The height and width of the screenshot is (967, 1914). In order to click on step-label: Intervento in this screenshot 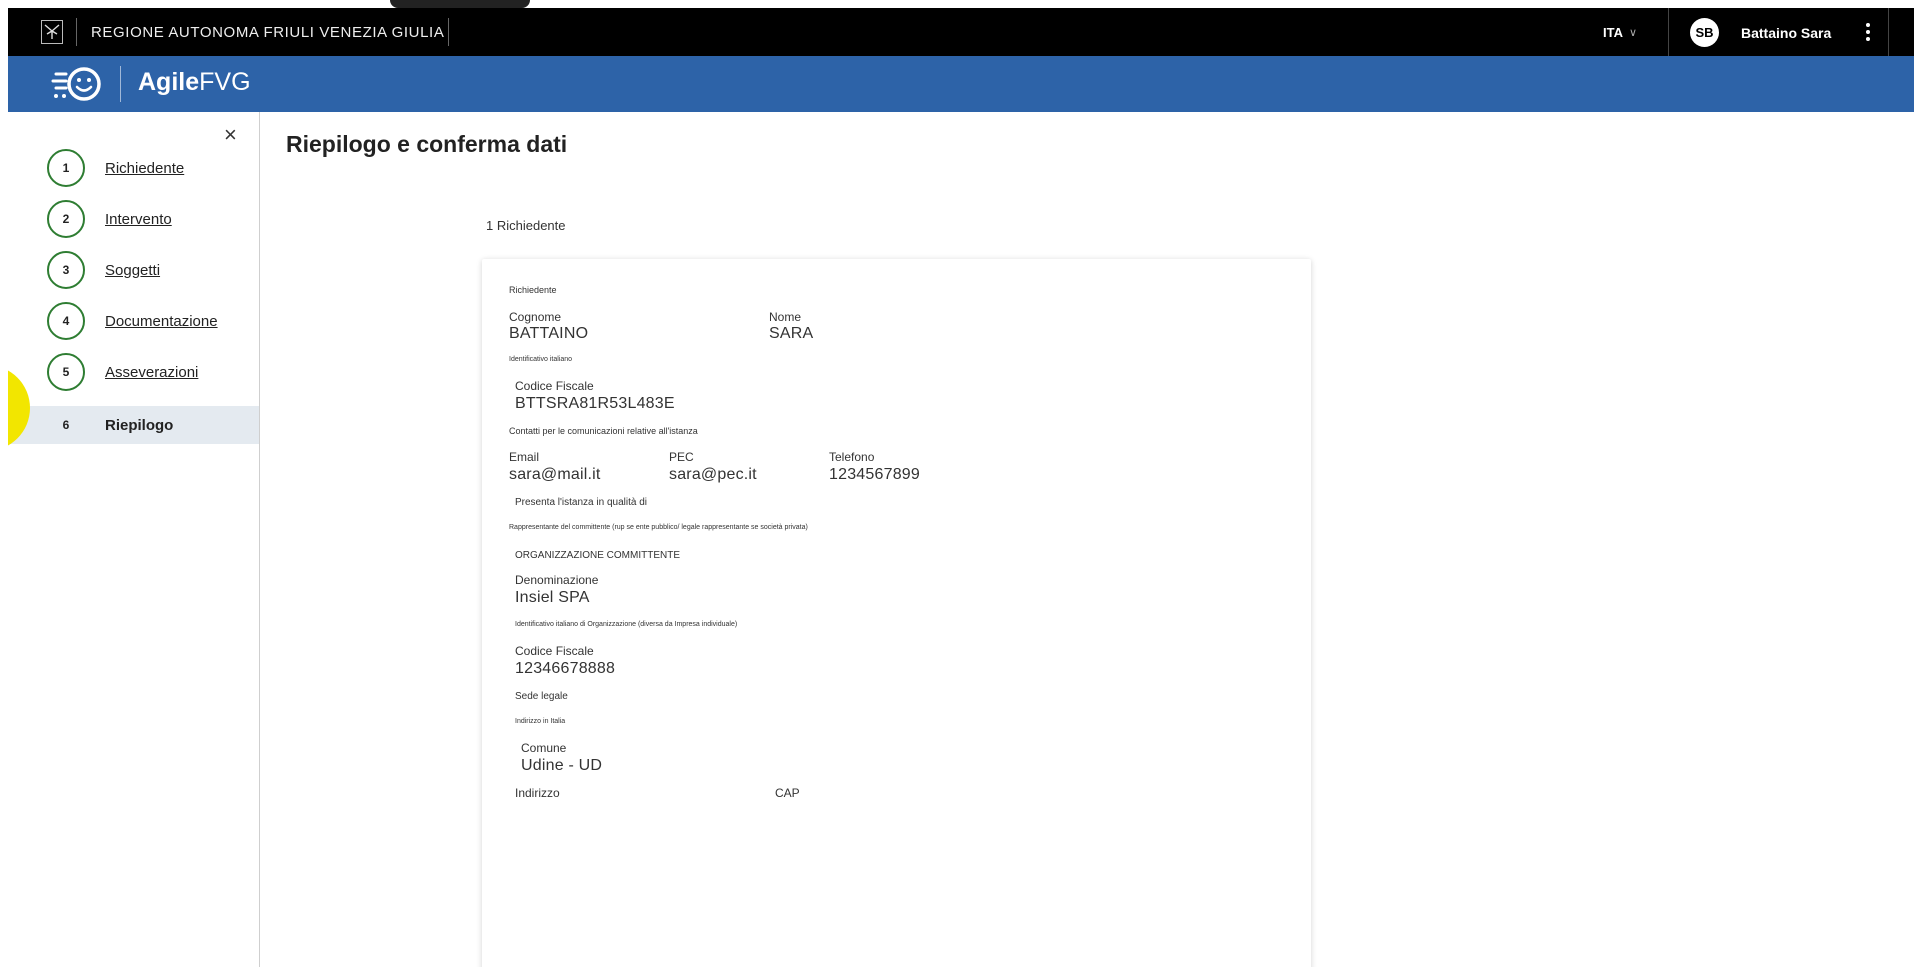, I will do `click(138, 219)`.